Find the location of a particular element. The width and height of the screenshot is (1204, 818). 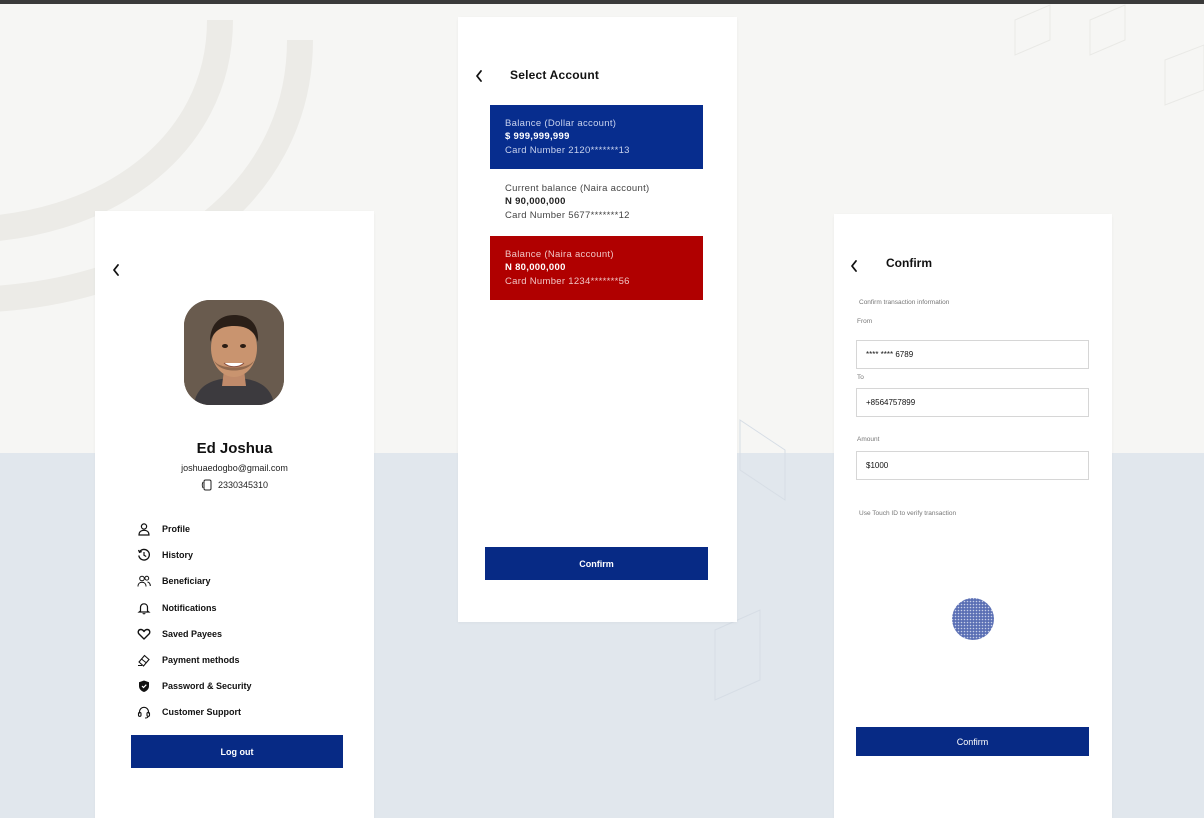

to-field: +8564757899 is located at coordinates (972, 402).